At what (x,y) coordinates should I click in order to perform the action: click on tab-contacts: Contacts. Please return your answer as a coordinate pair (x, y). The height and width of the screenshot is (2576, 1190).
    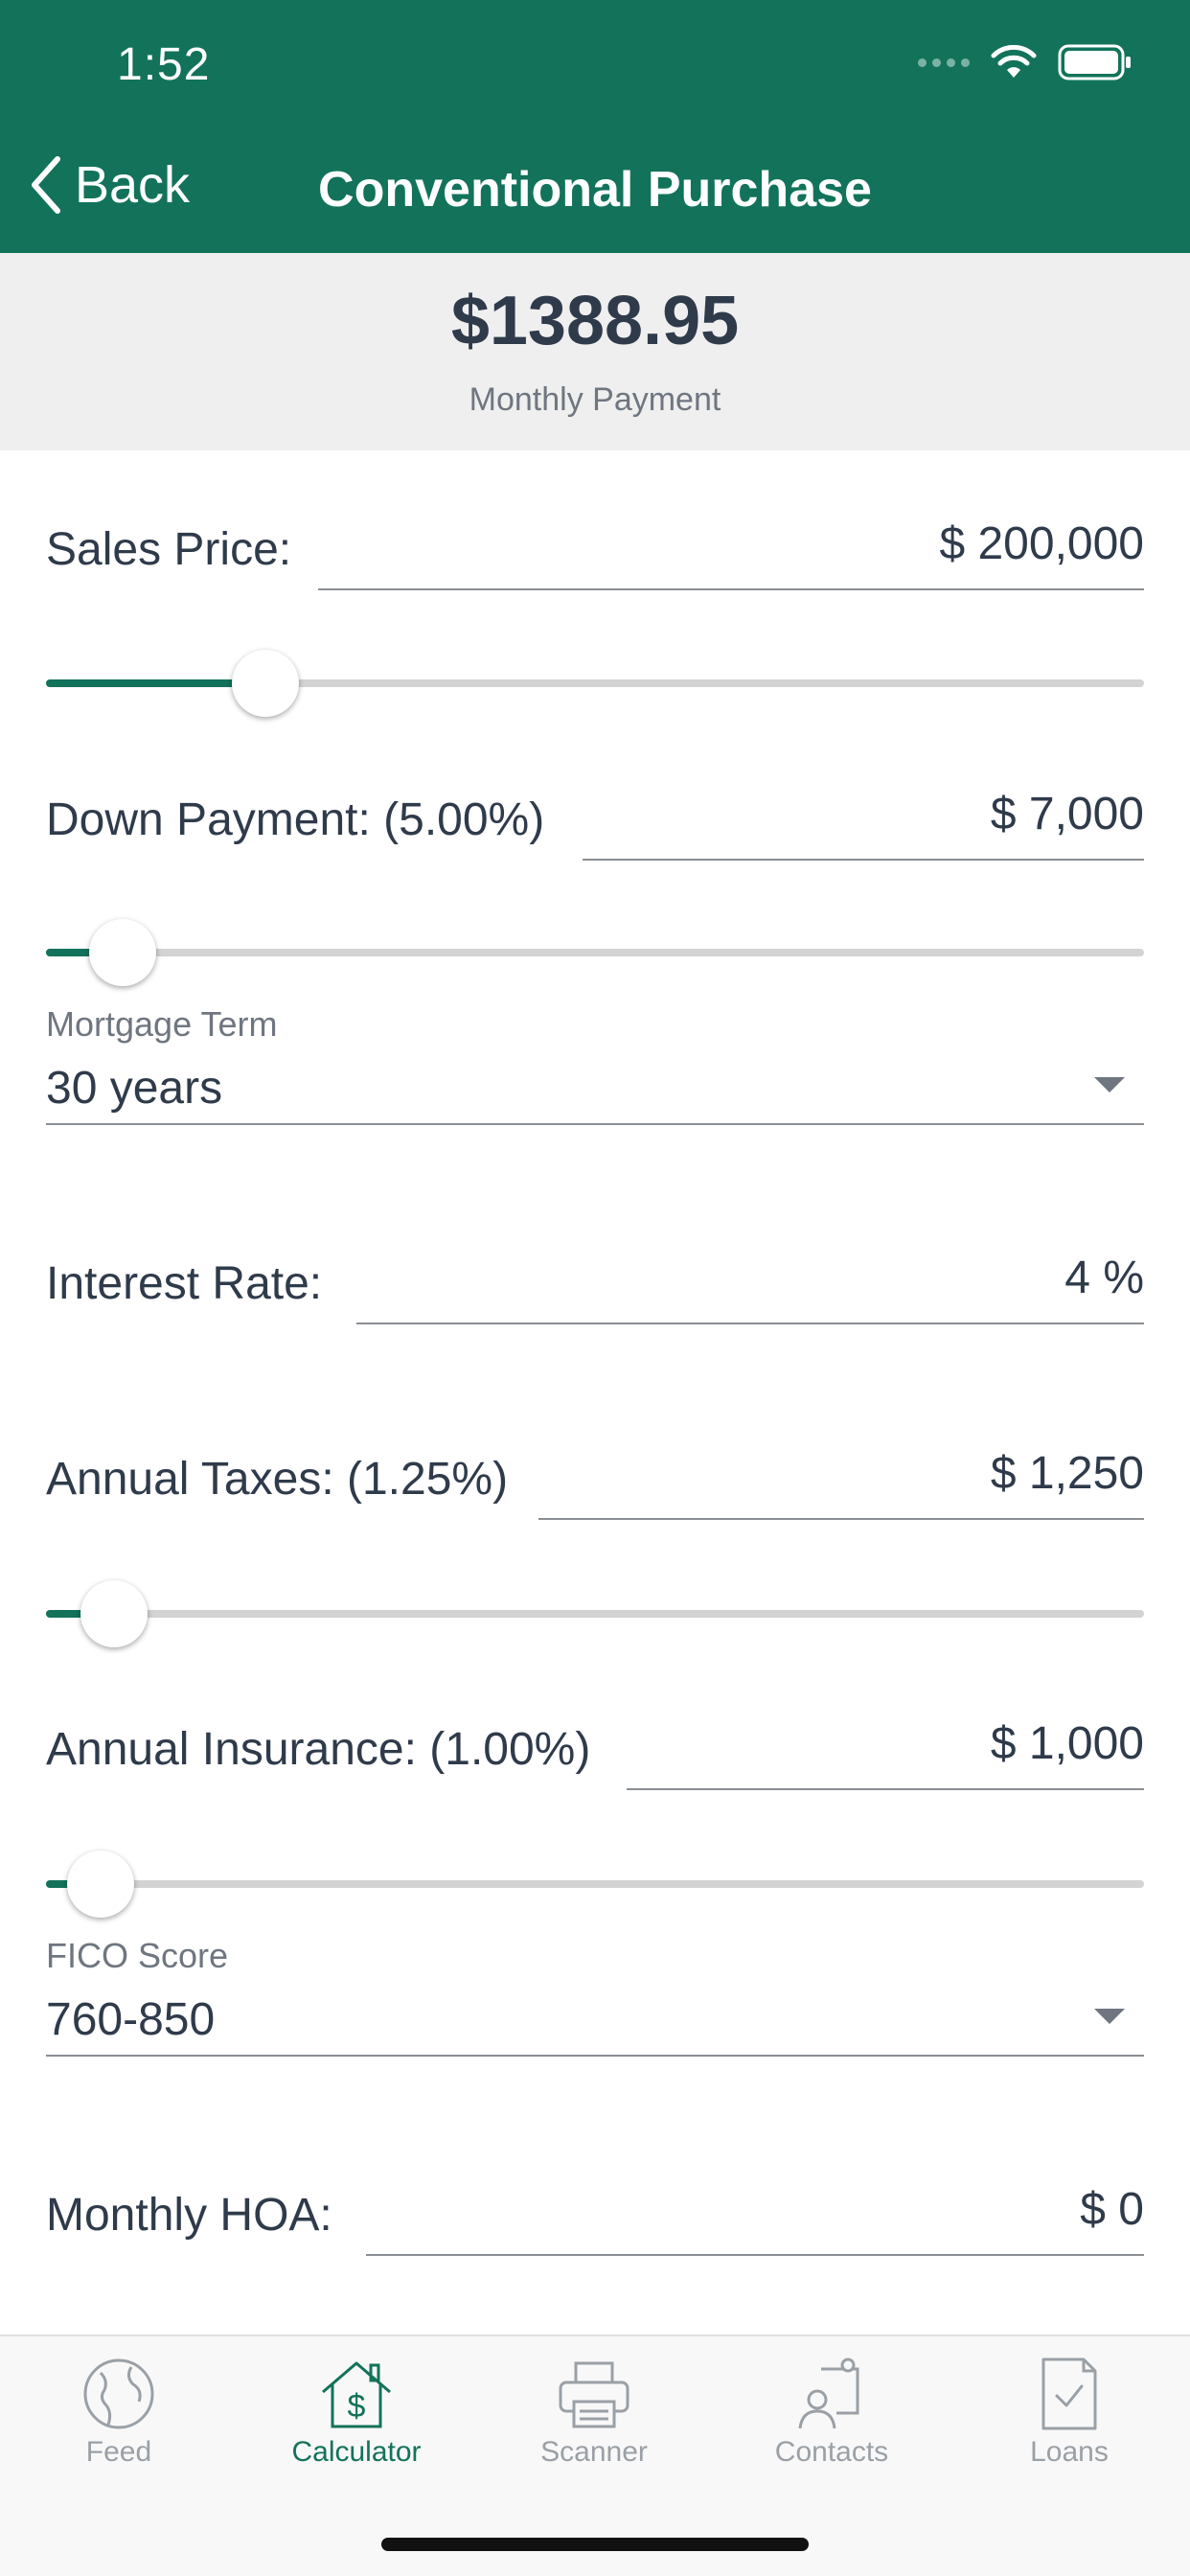
    Looking at the image, I should click on (832, 2412).